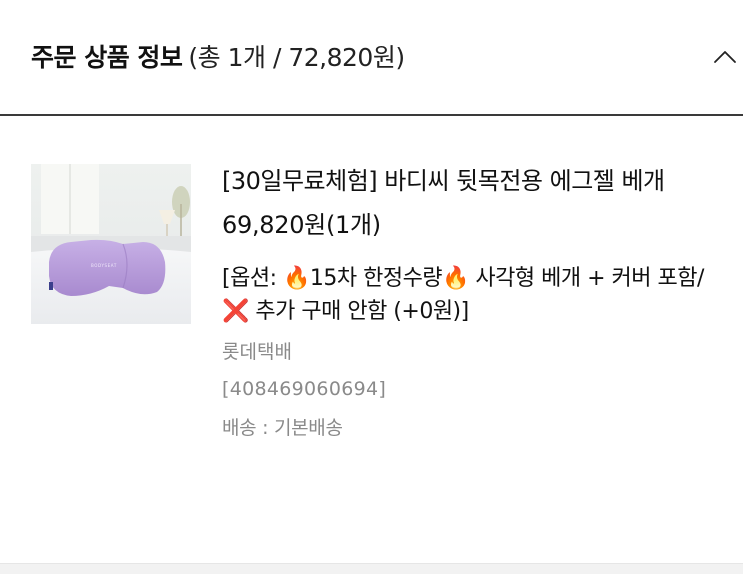 The image size is (743, 574). I want to click on order-summary: (총 1개 / 72,820원), so click(296, 57).